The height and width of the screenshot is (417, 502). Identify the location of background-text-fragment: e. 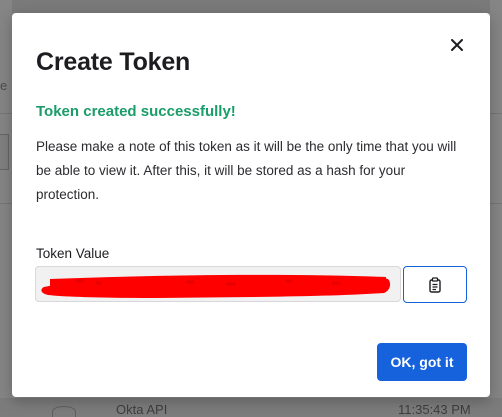
(4, 85).